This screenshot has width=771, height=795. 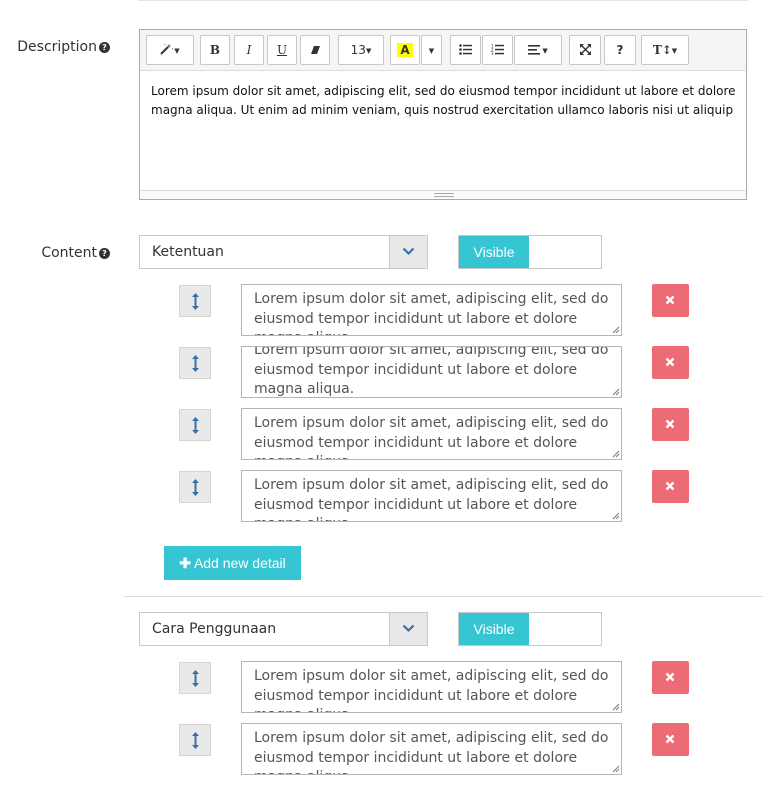 I want to click on svg-text: 3, so click(x=492, y=53).